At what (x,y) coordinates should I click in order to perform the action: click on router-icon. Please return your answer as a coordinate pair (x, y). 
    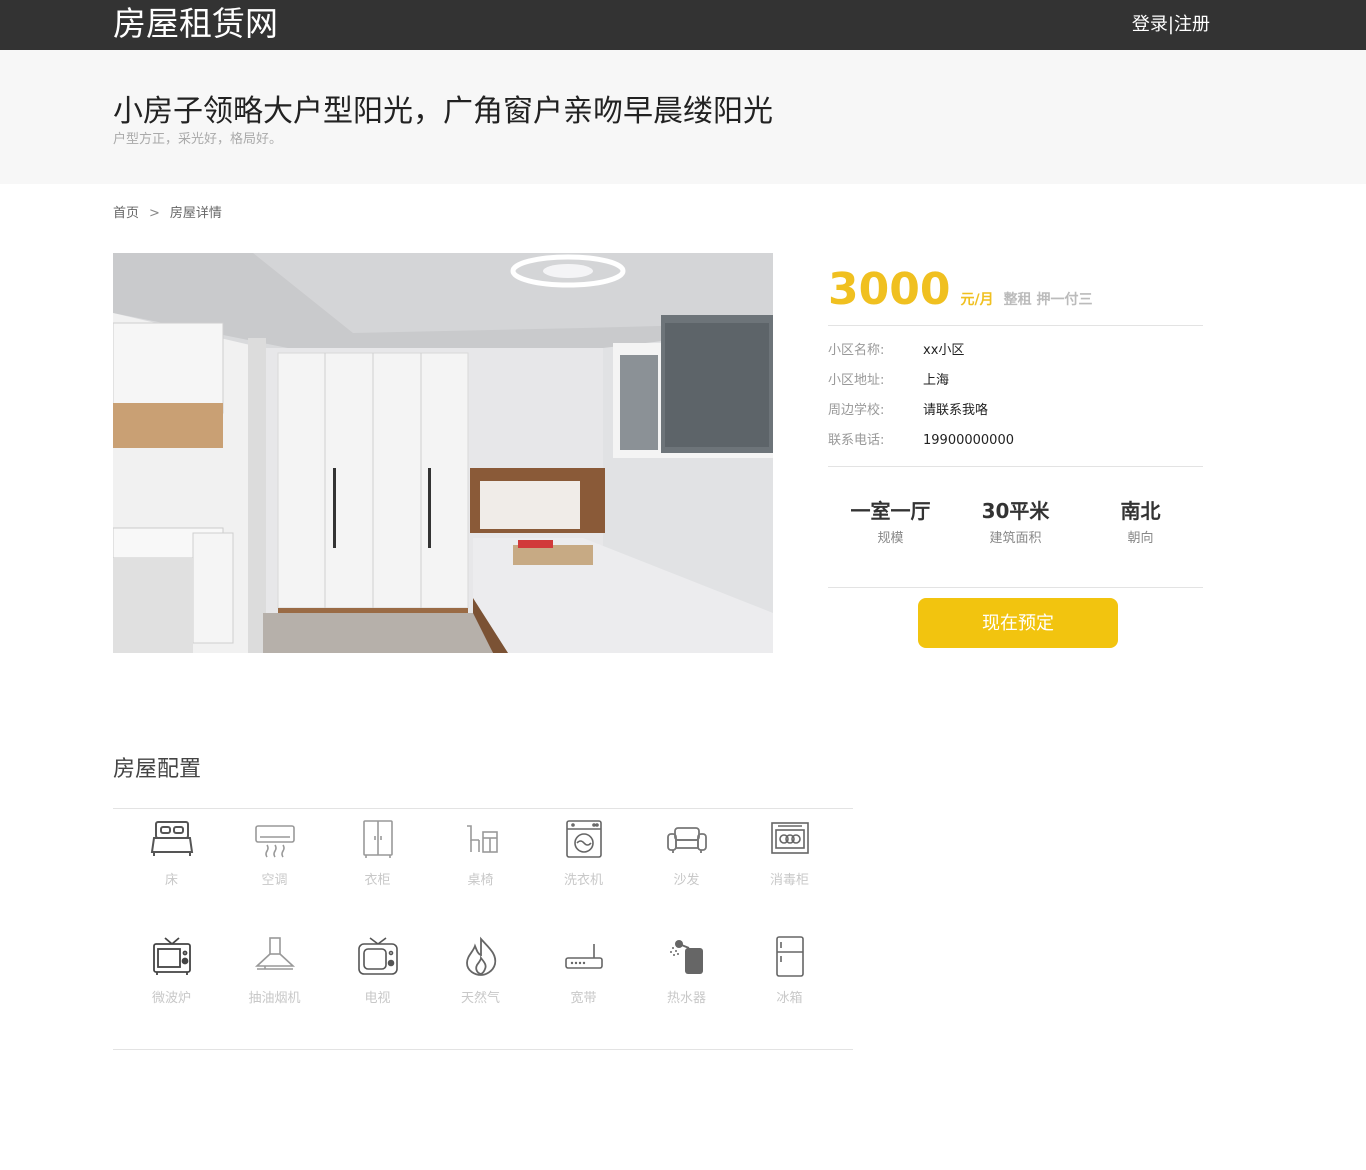
    Looking at the image, I should click on (583, 956).